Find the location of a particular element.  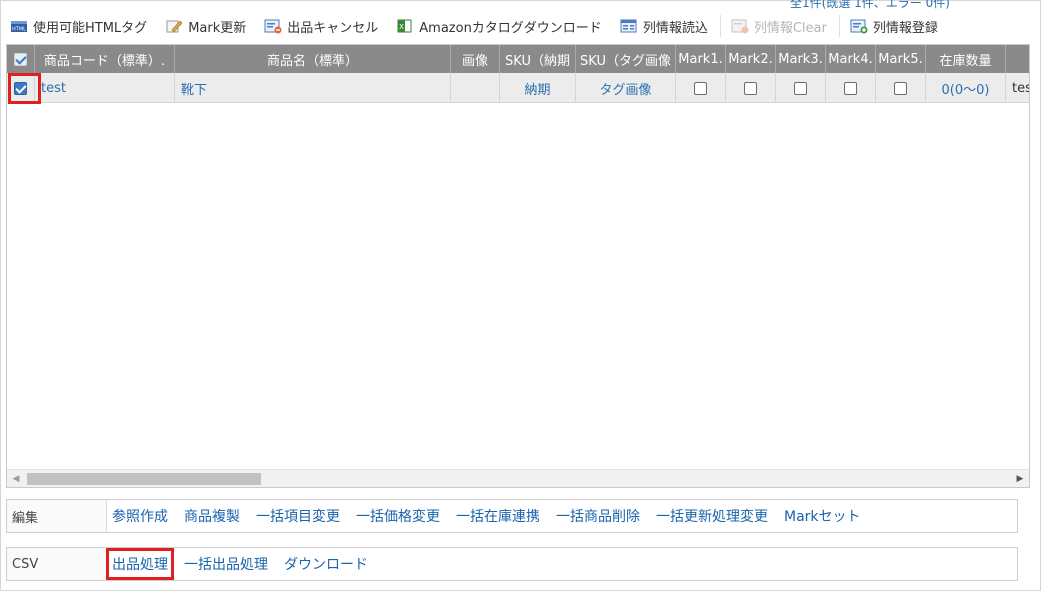

mark-update-button: Mark更新 is located at coordinates (206, 26).